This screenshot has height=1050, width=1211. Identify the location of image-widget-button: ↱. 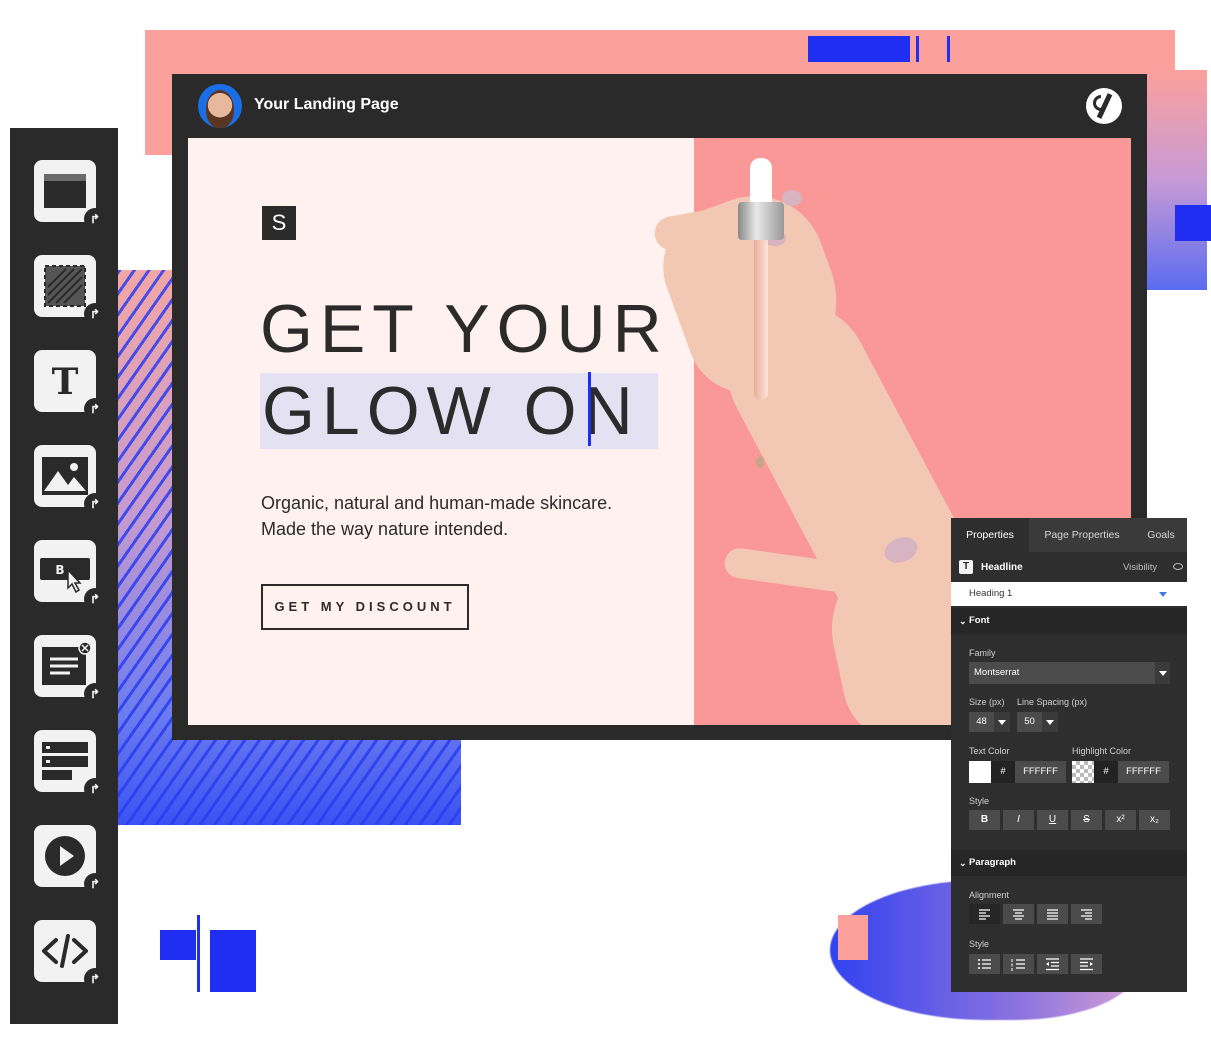
(70, 480).